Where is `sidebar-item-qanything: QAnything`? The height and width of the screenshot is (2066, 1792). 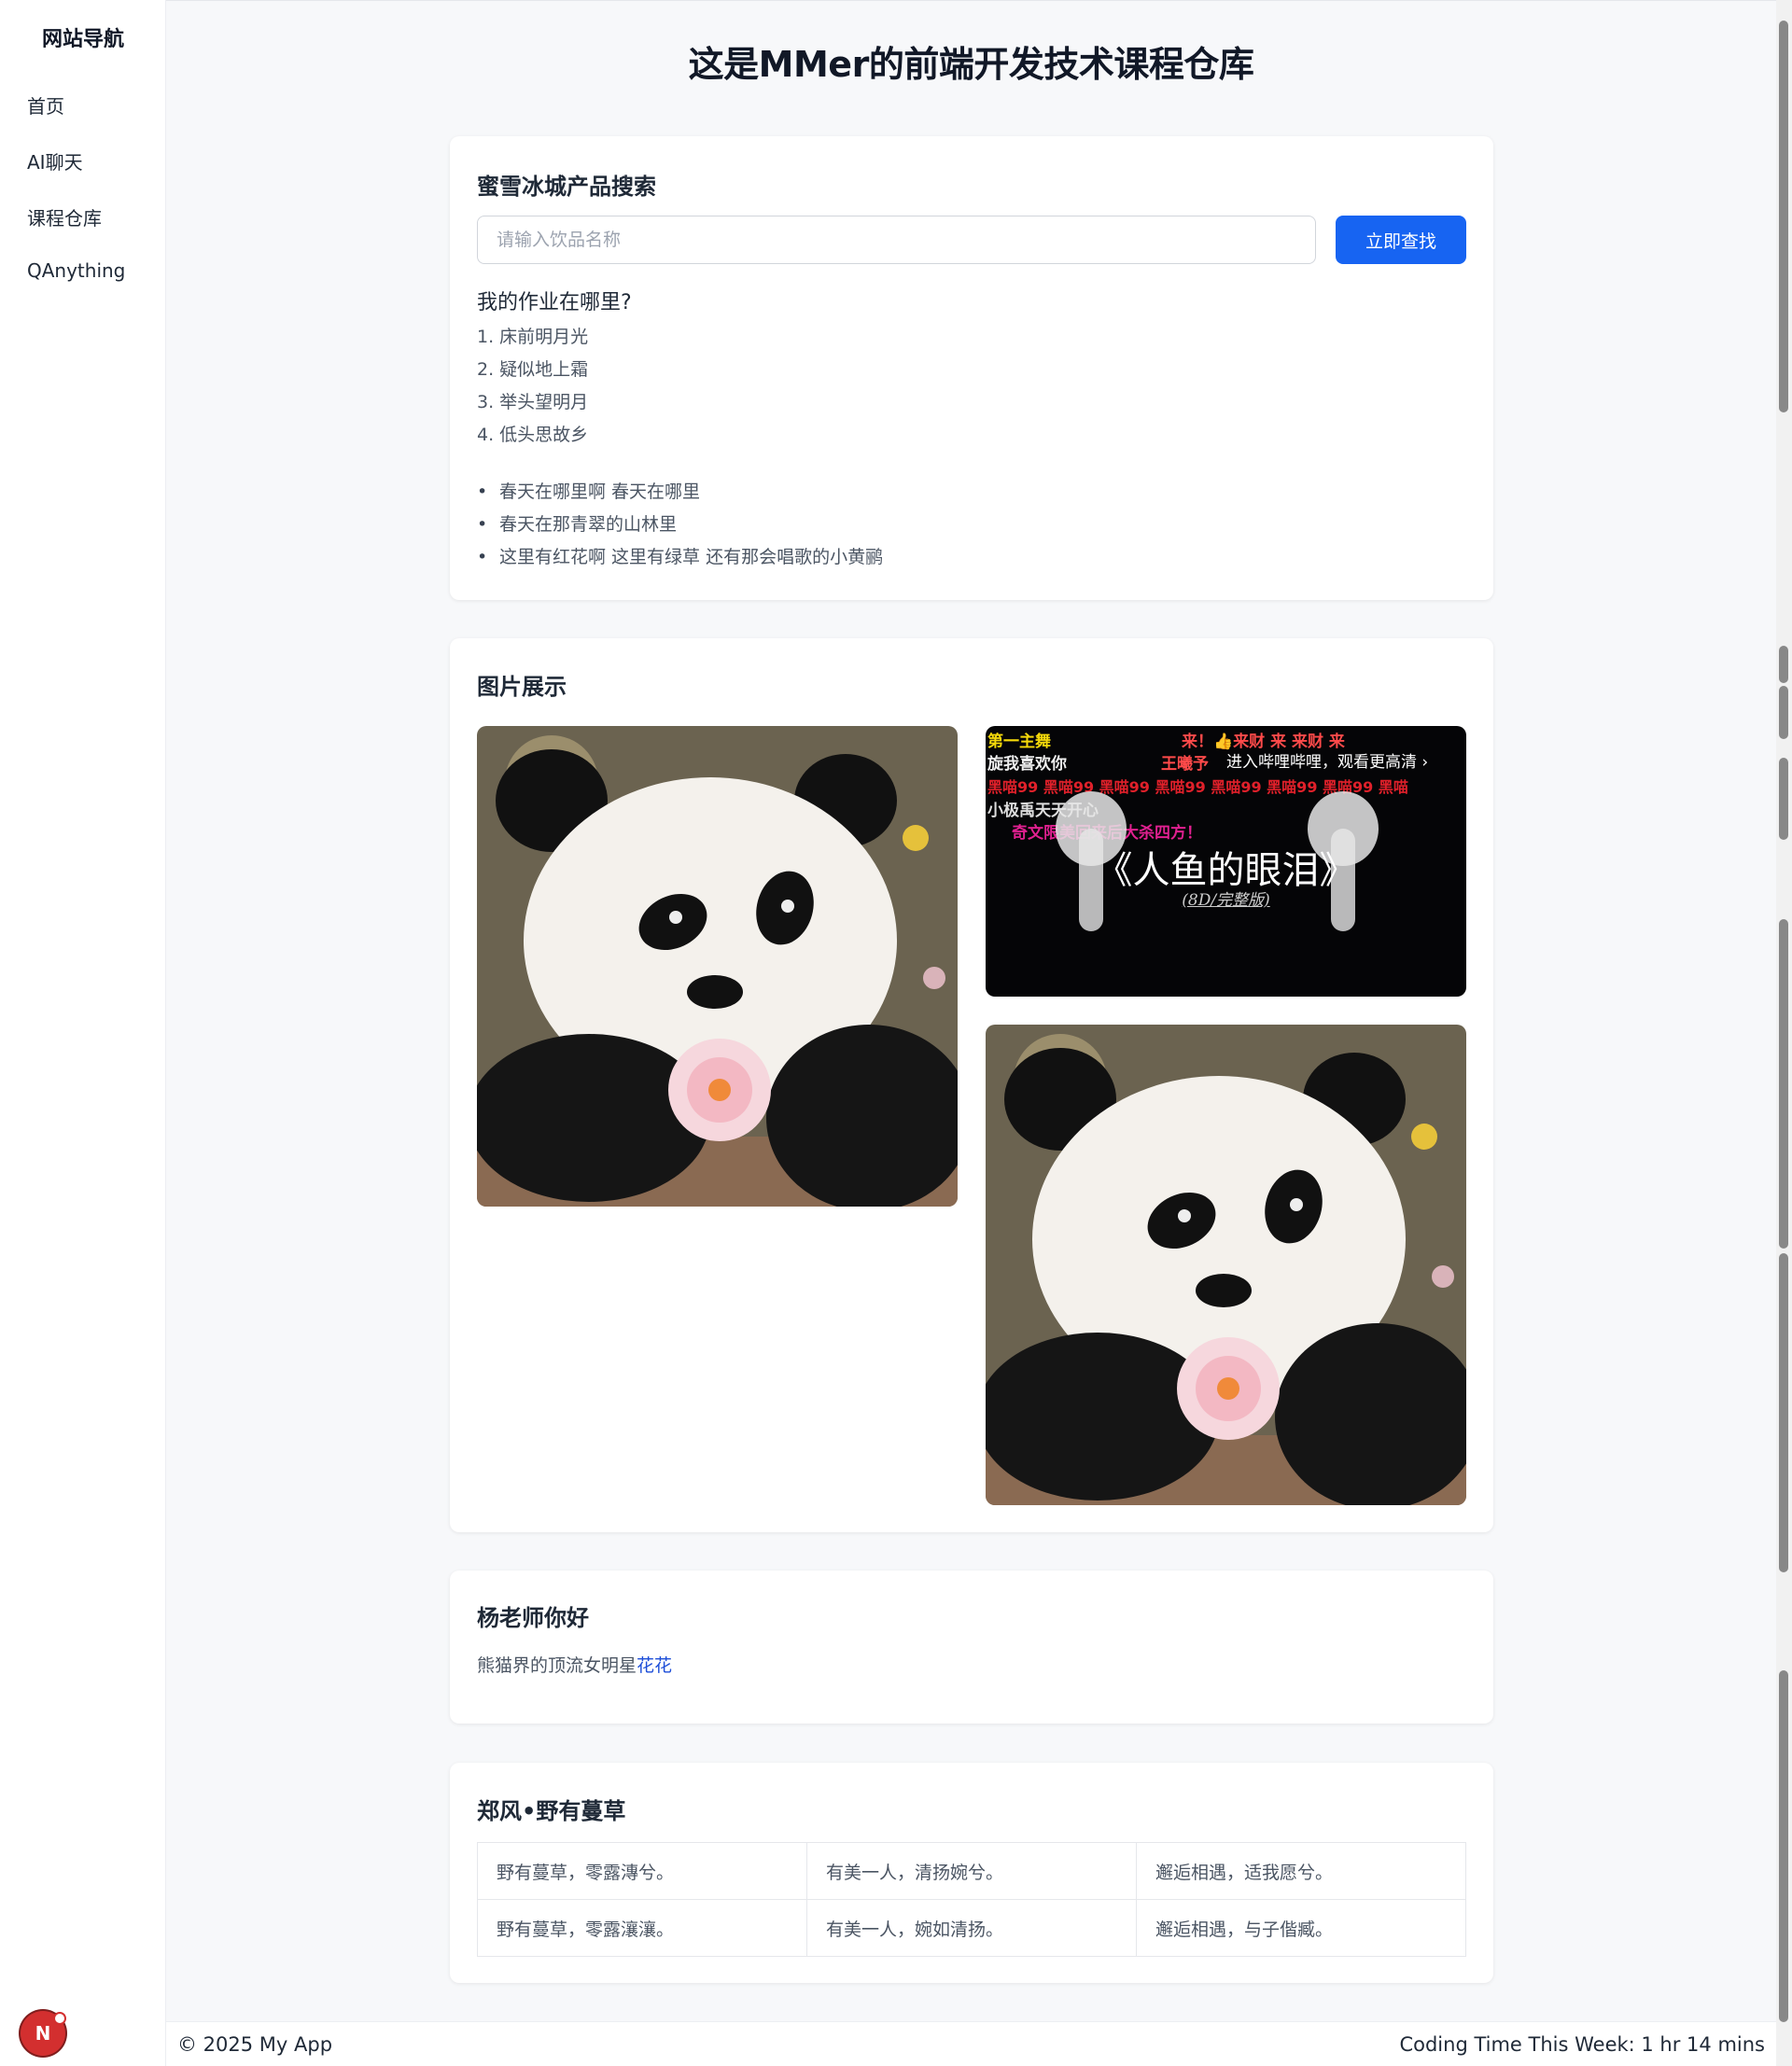 sidebar-item-qanything: QAnything is located at coordinates (76, 270).